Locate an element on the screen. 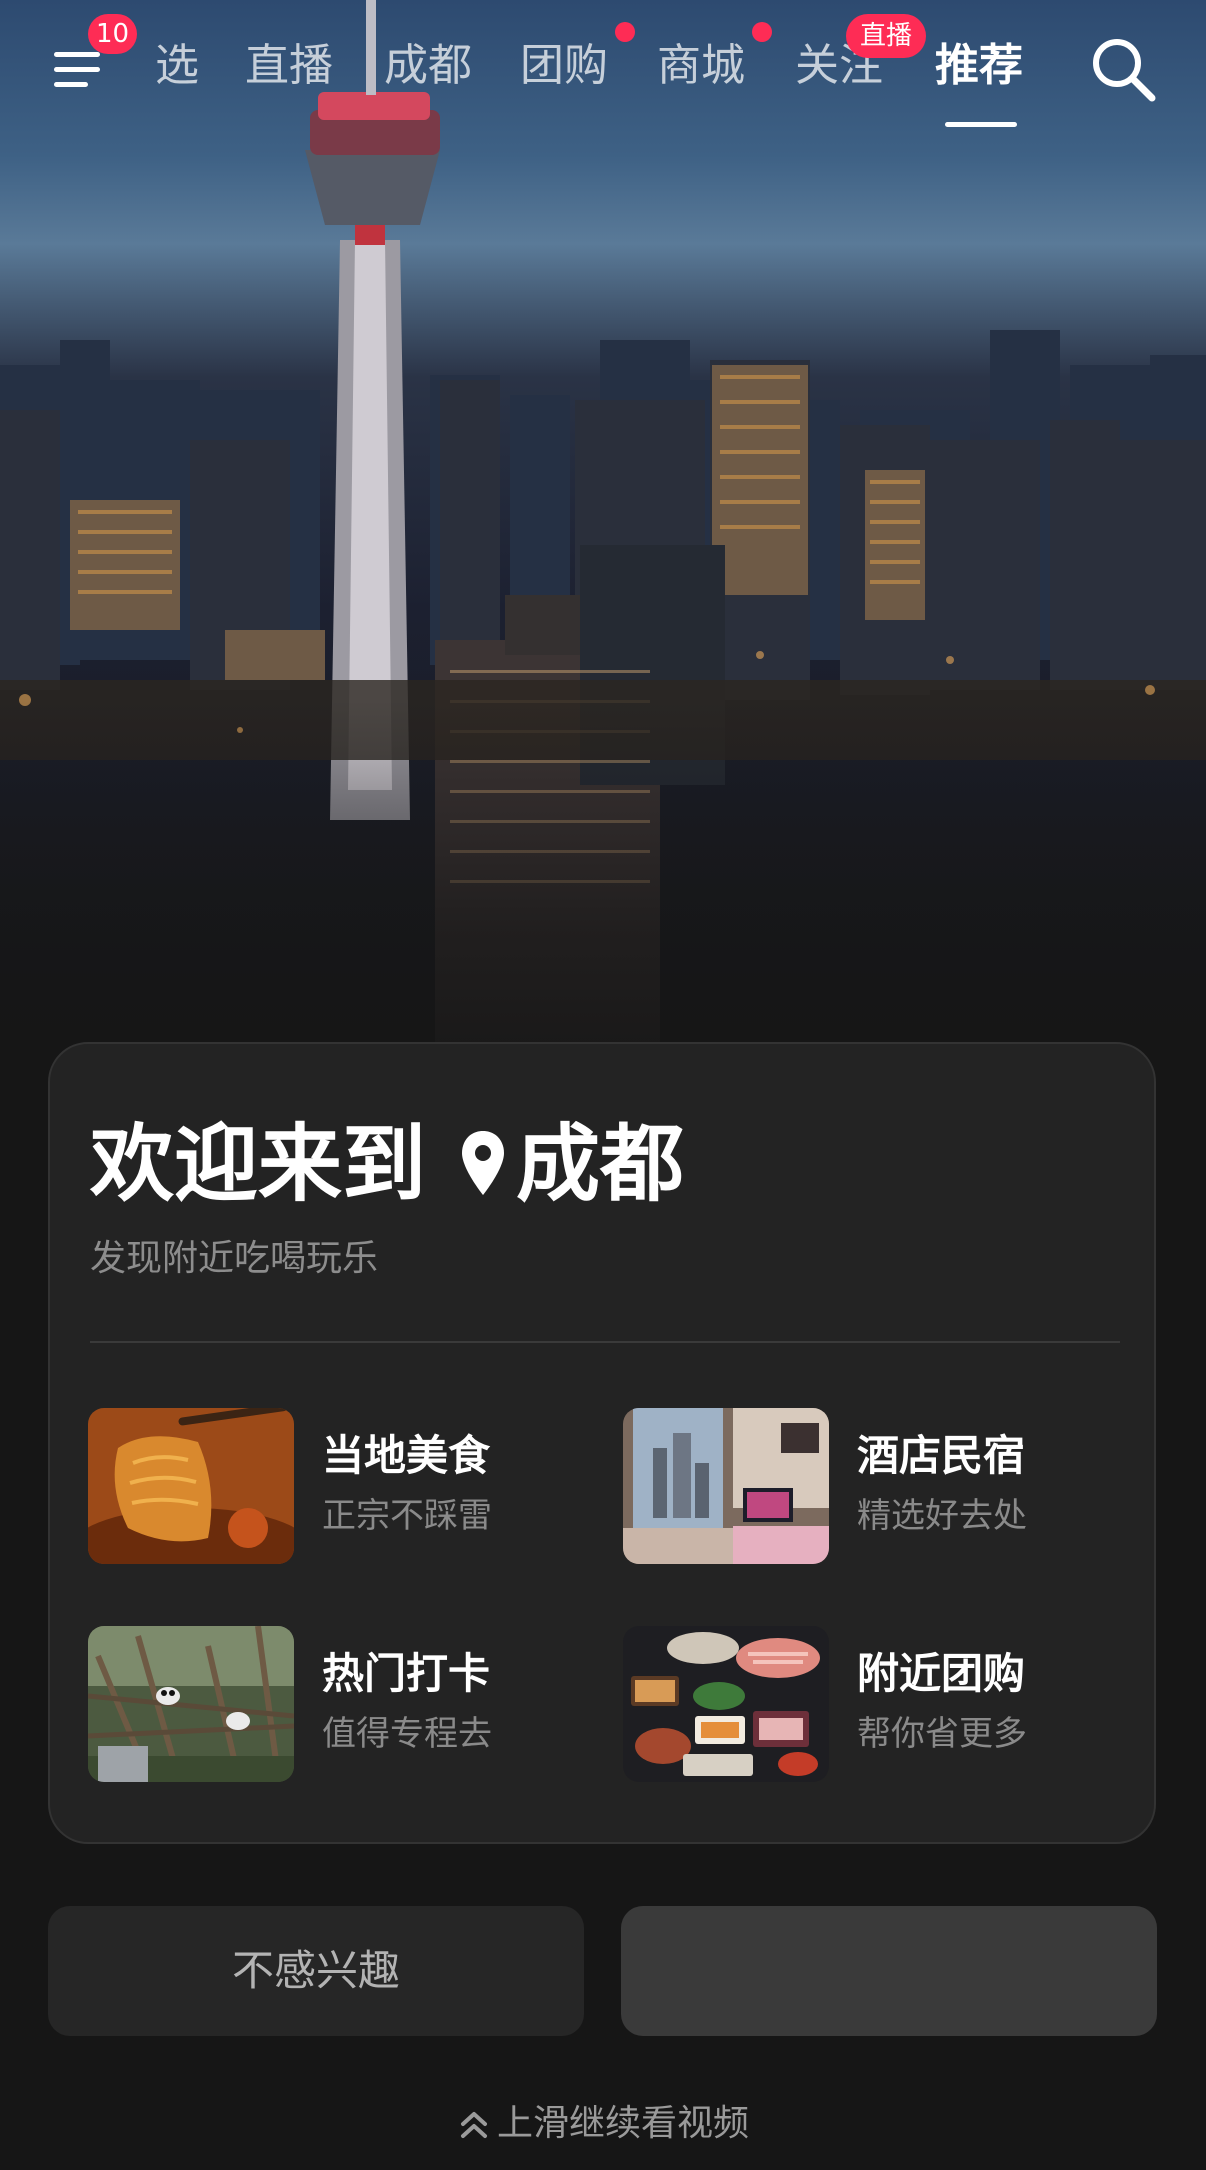  tile-title: 酒店民宿 is located at coordinates (941, 1455).